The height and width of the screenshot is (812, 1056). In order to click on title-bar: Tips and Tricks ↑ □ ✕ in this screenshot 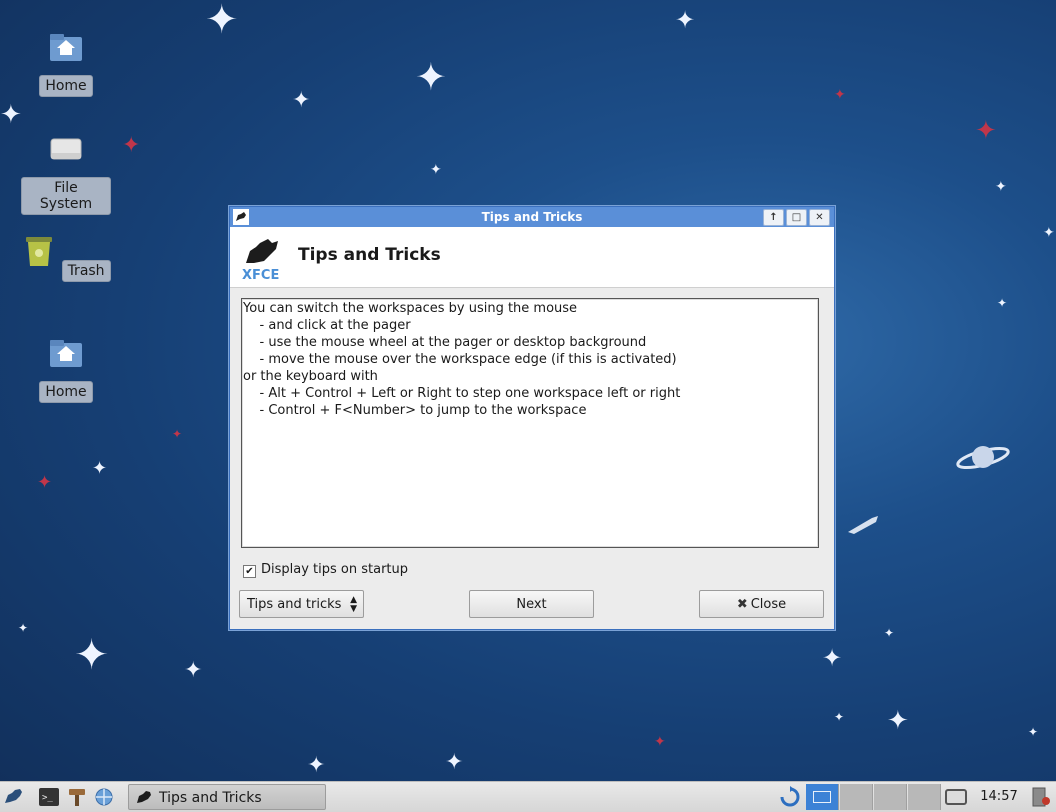, I will do `click(532, 217)`.